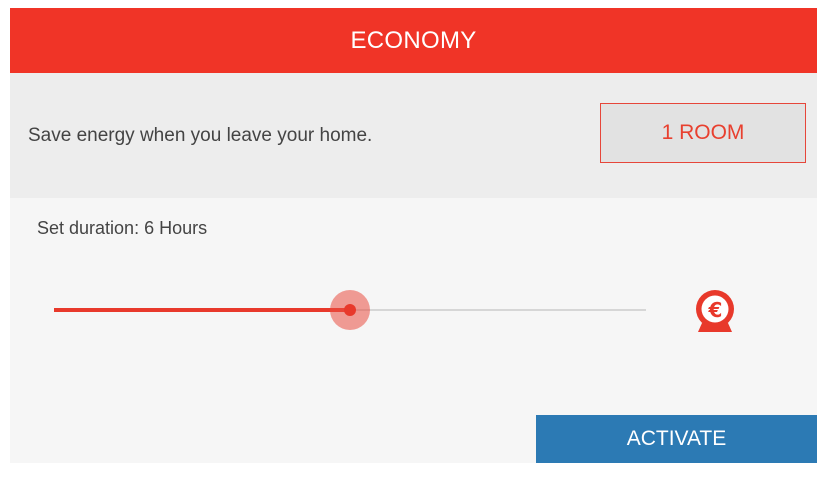 This screenshot has height=490, width=817. I want to click on economy-description: Save energy when you leave your home., so click(200, 135).